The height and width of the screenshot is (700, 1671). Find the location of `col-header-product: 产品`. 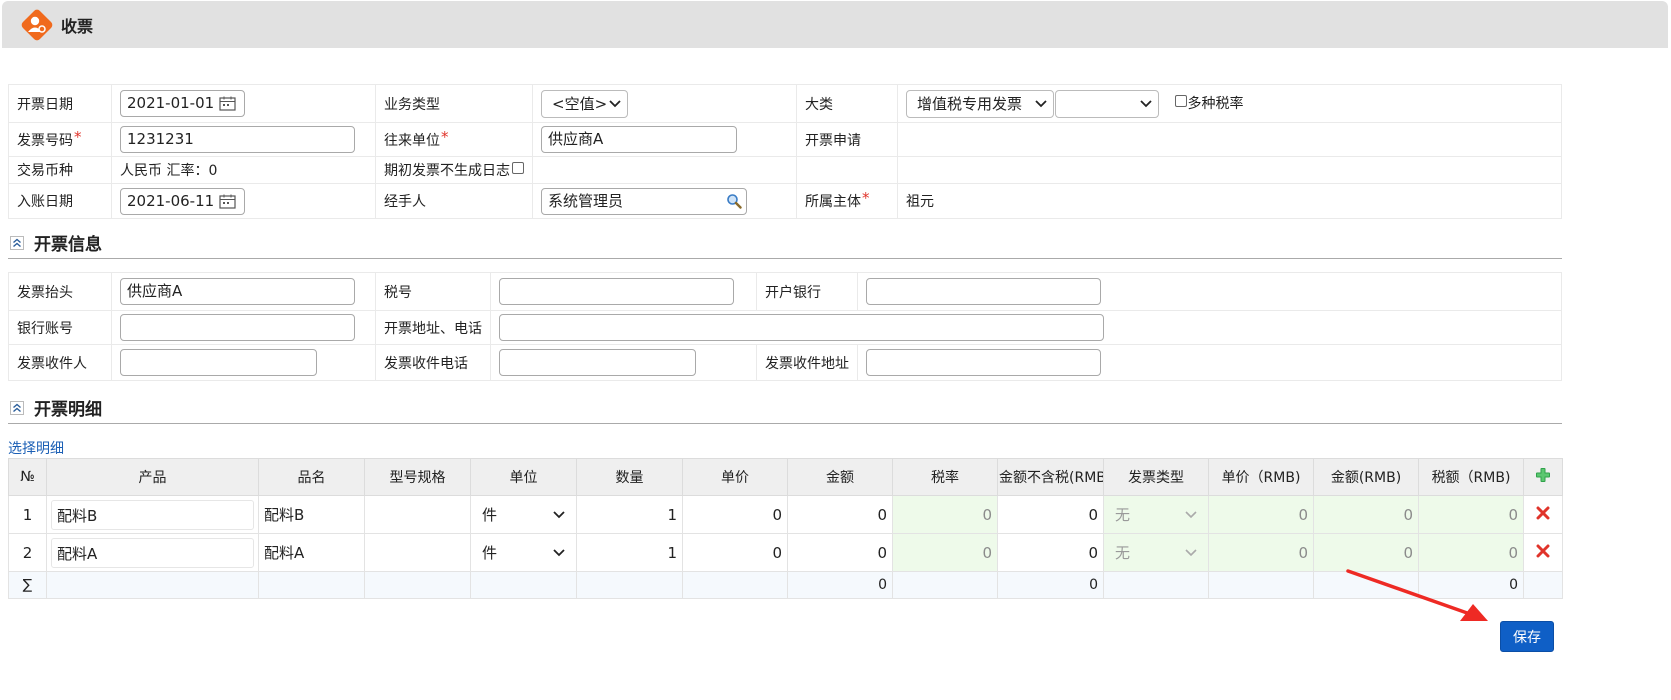

col-header-product: 产品 is located at coordinates (152, 477).